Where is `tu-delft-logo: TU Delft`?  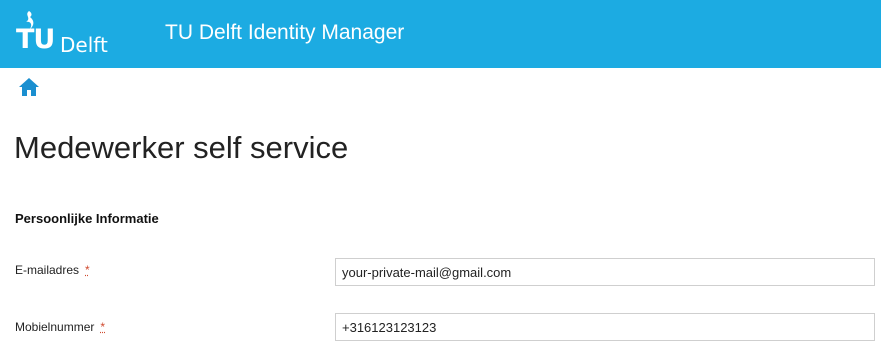
tu-delft-logo: TU Delft is located at coordinates (68, 35).